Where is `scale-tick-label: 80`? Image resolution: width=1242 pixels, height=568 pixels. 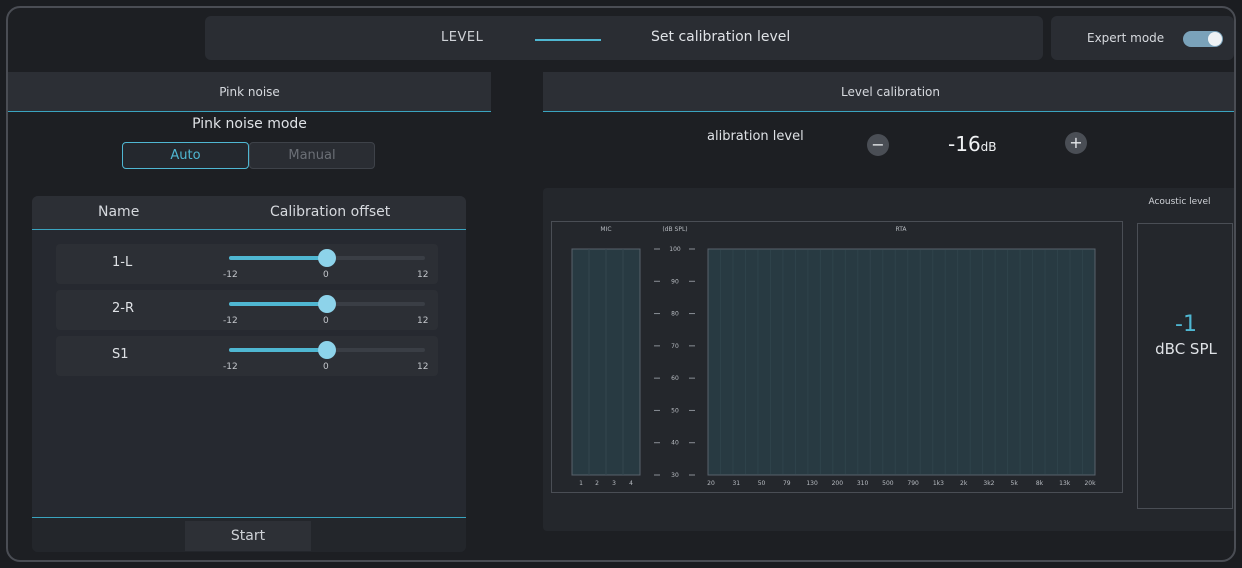 scale-tick-label: 80 is located at coordinates (675, 314).